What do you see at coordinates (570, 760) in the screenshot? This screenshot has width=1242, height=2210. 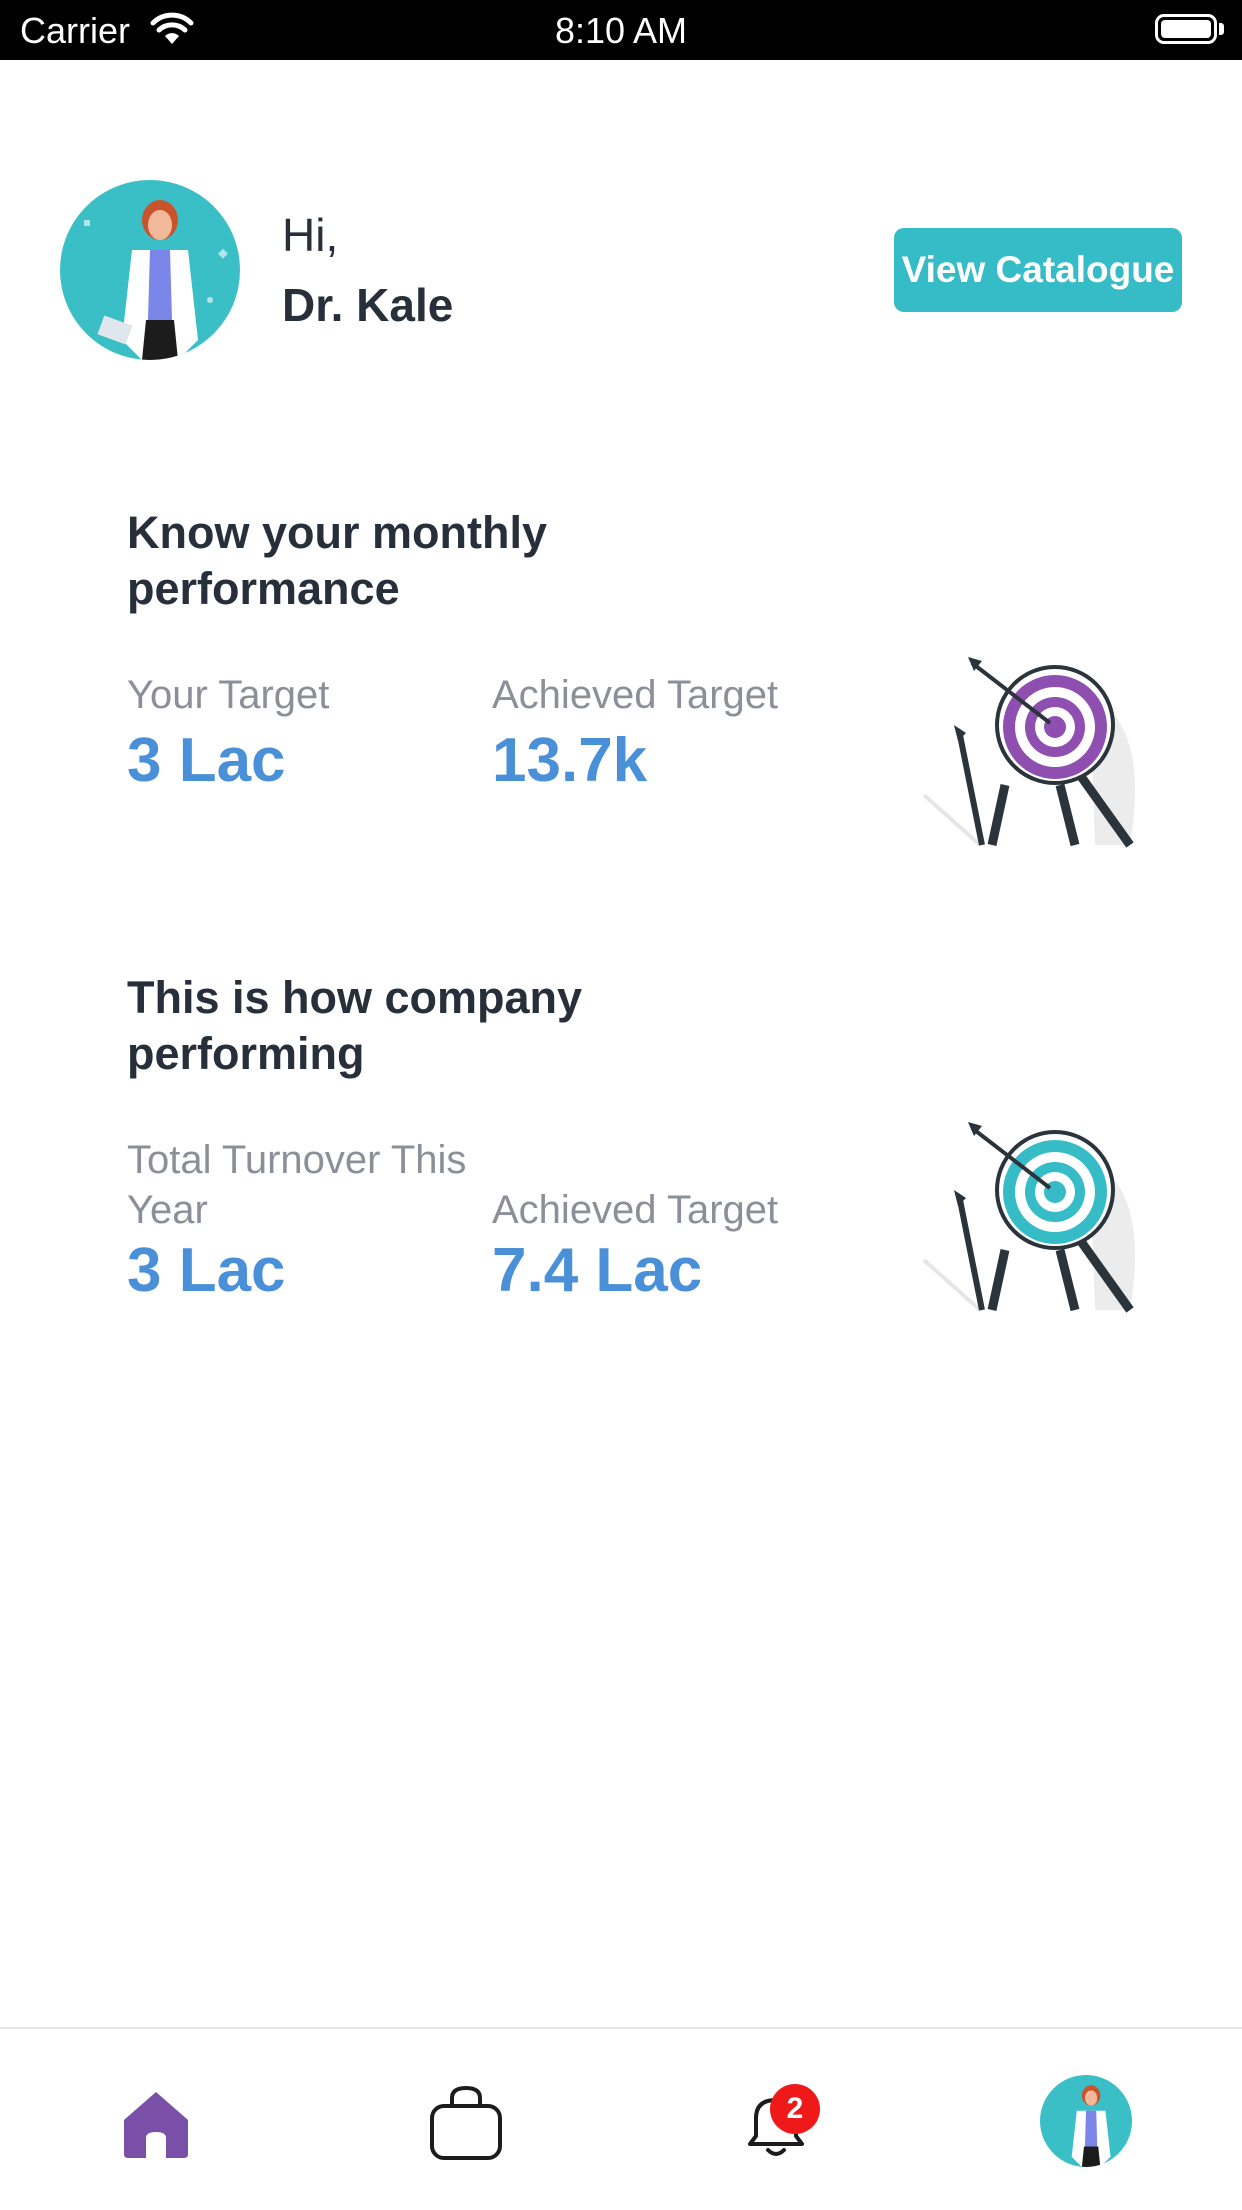 I see `achieved-target-value: 13.7k` at bounding box center [570, 760].